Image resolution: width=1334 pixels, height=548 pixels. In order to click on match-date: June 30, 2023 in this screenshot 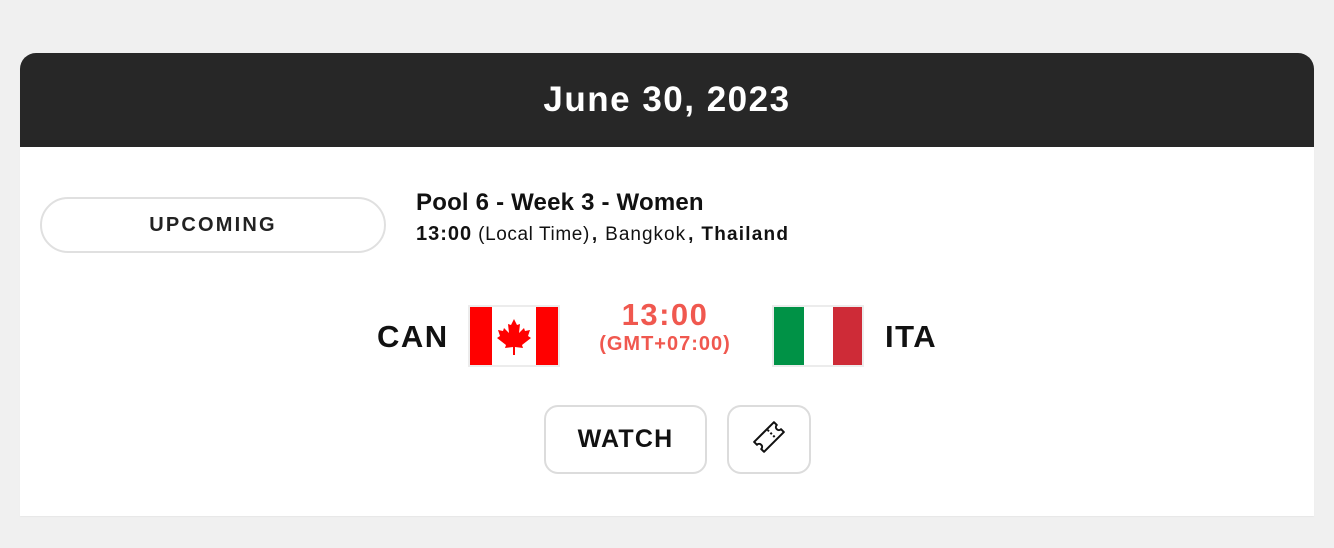, I will do `click(667, 99)`.